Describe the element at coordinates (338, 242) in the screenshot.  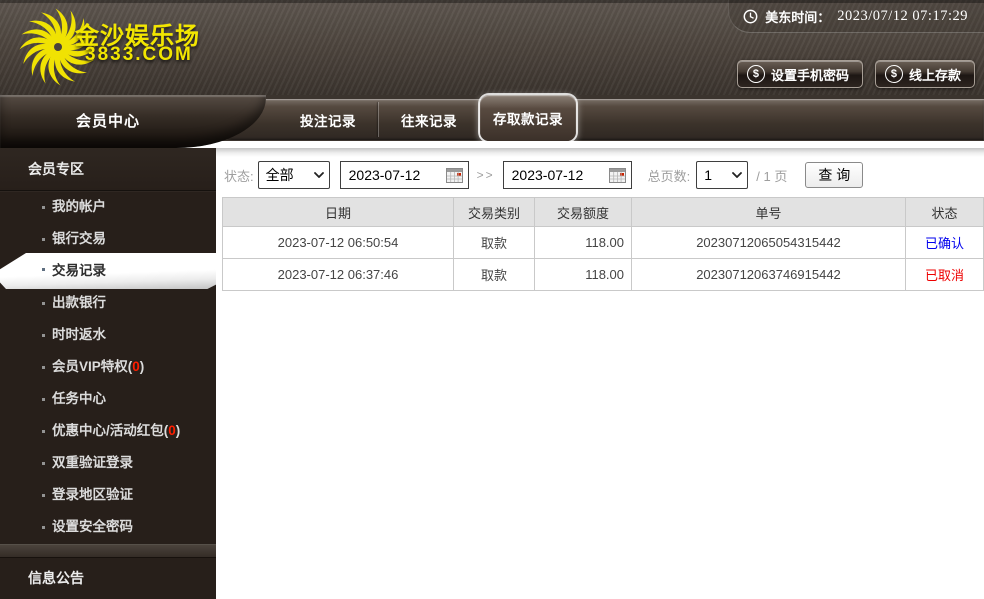
I see `cell-date: 2023-07-12 06:50:54` at that location.